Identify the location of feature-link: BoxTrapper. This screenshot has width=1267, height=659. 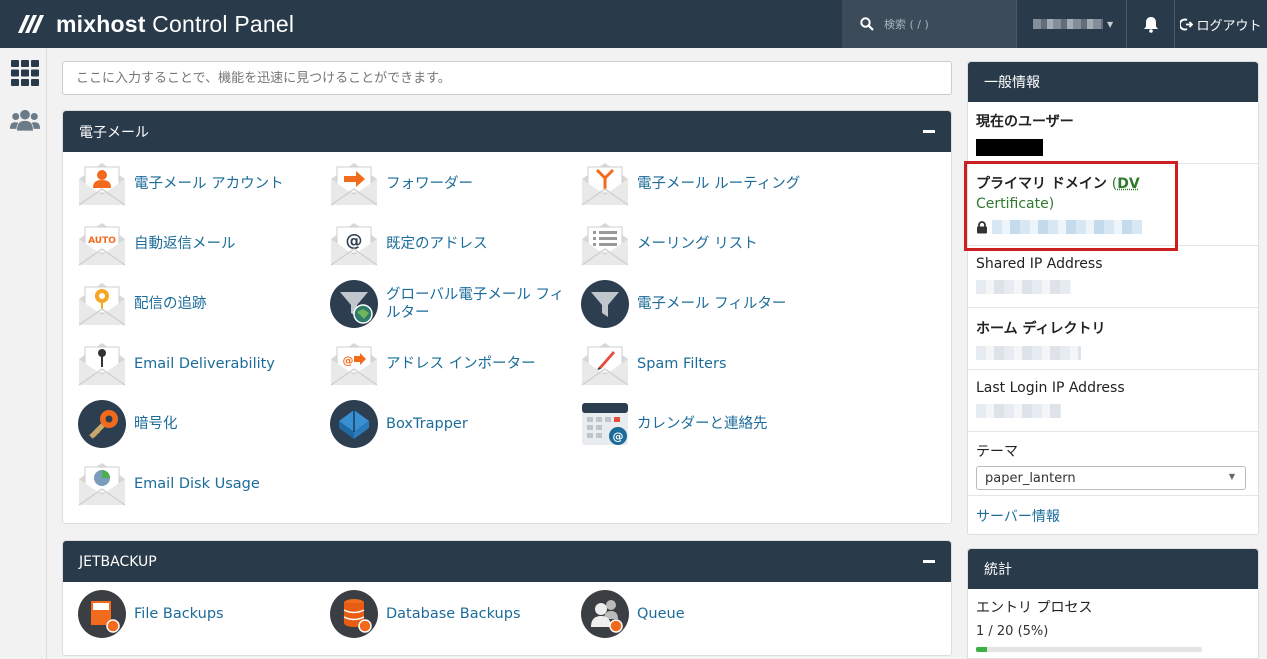
(451, 424).